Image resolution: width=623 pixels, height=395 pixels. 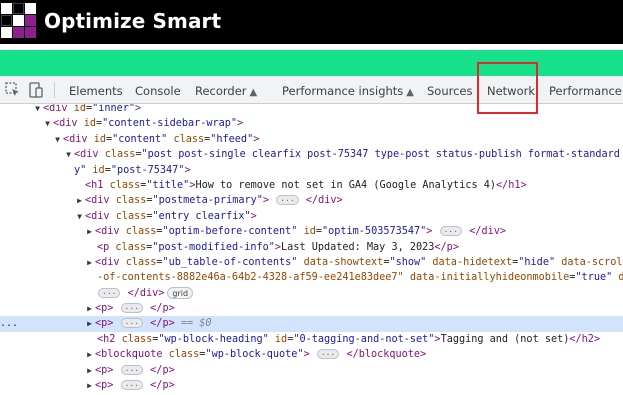 What do you see at coordinates (311, 293) in the screenshot?
I see `dom-node-line: ··· </div> grid` at bounding box center [311, 293].